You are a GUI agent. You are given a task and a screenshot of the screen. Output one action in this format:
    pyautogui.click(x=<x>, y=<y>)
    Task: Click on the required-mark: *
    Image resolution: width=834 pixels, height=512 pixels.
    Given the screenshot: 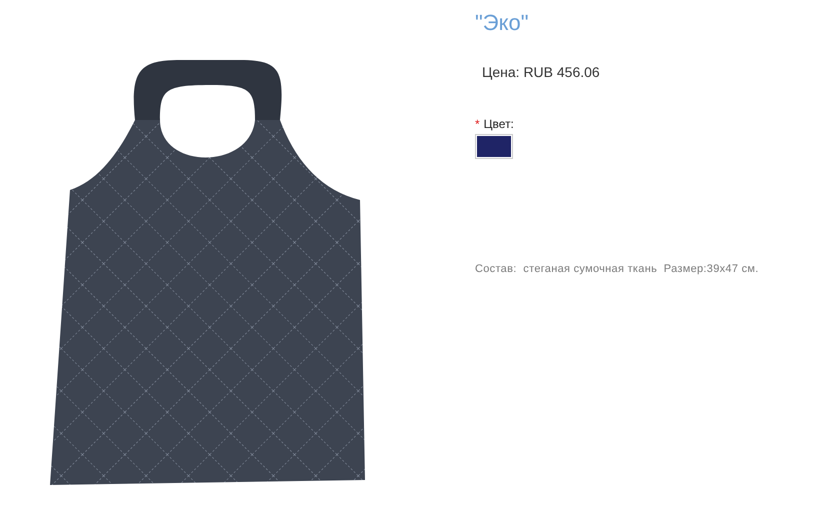 What is the action you would take?
    pyautogui.click(x=477, y=124)
    